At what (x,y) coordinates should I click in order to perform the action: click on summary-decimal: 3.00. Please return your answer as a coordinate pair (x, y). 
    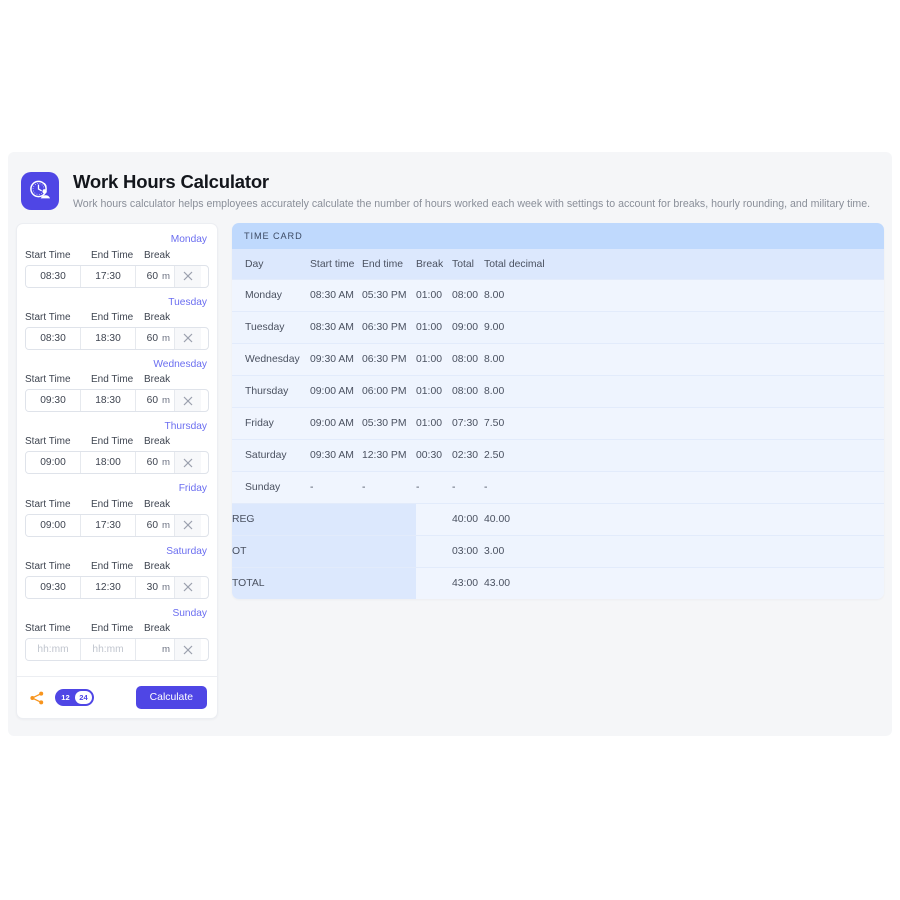
    Looking at the image, I should click on (684, 551).